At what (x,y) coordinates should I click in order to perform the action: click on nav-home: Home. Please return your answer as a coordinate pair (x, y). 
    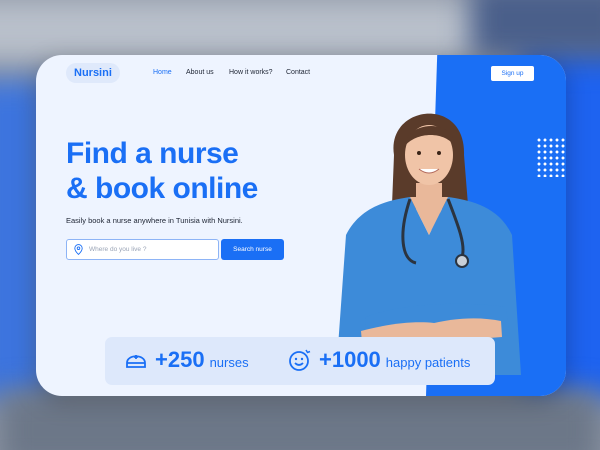
    Looking at the image, I should click on (162, 72).